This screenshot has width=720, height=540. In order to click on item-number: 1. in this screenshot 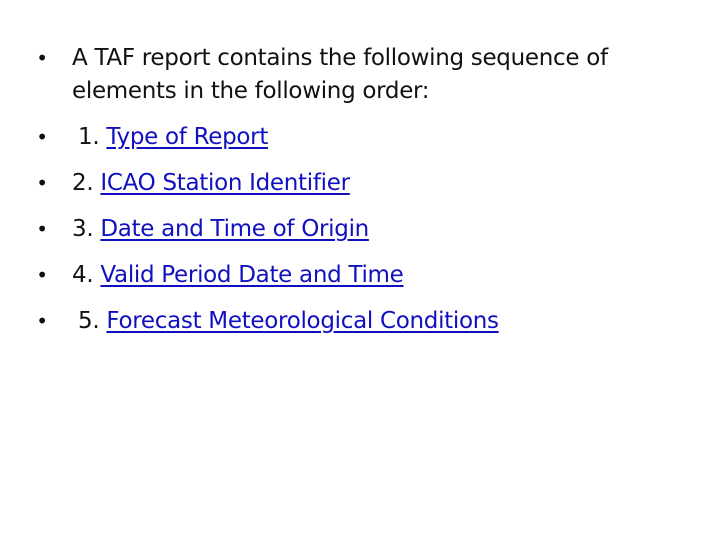, I will do `click(89, 137)`.